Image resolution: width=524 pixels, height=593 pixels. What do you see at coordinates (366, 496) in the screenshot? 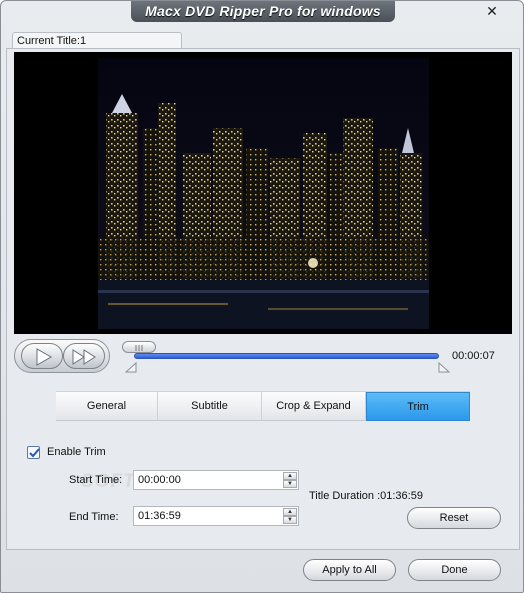
I see `title-duration: Title Duration :01:36:59` at bounding box center [366, 496].